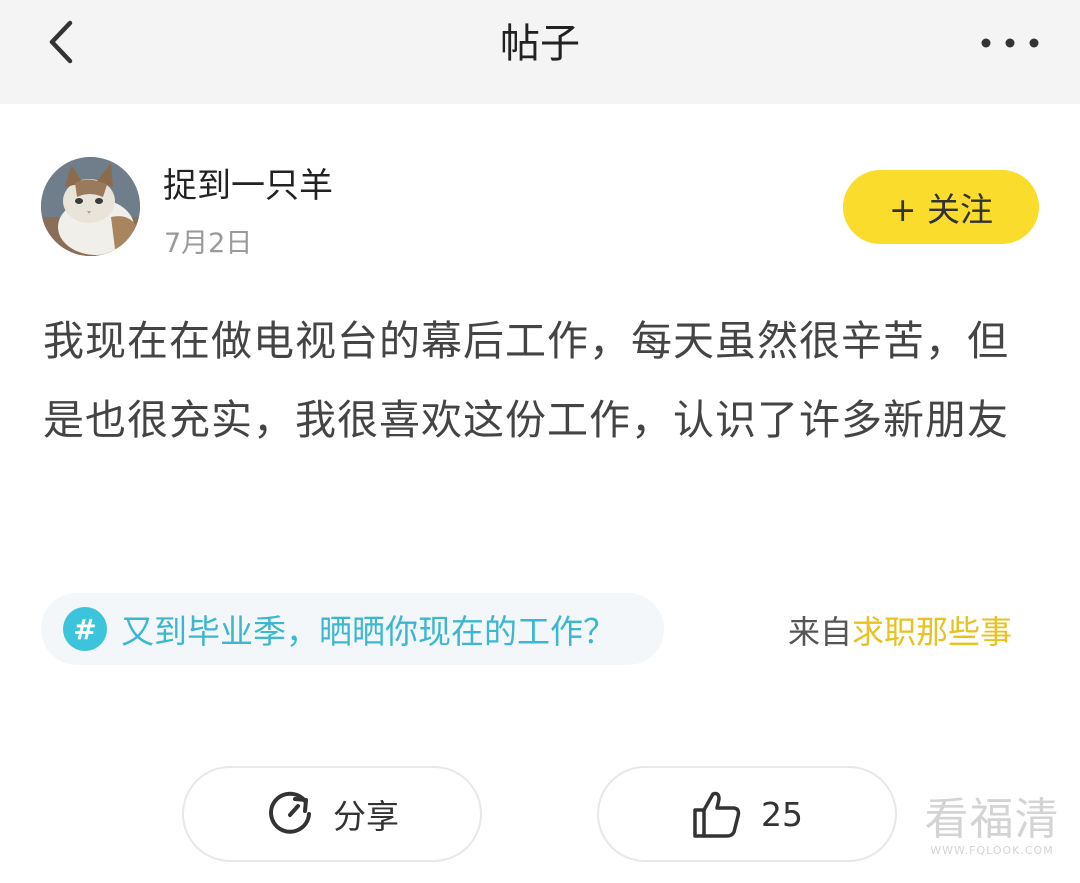 The width and height of the screenshot is (1080, 883). Describe the element at coordinates (368, 631) in the screenshot. I see `topic-text: 又到毕业季，晒晒你现在的工作？` at that location.